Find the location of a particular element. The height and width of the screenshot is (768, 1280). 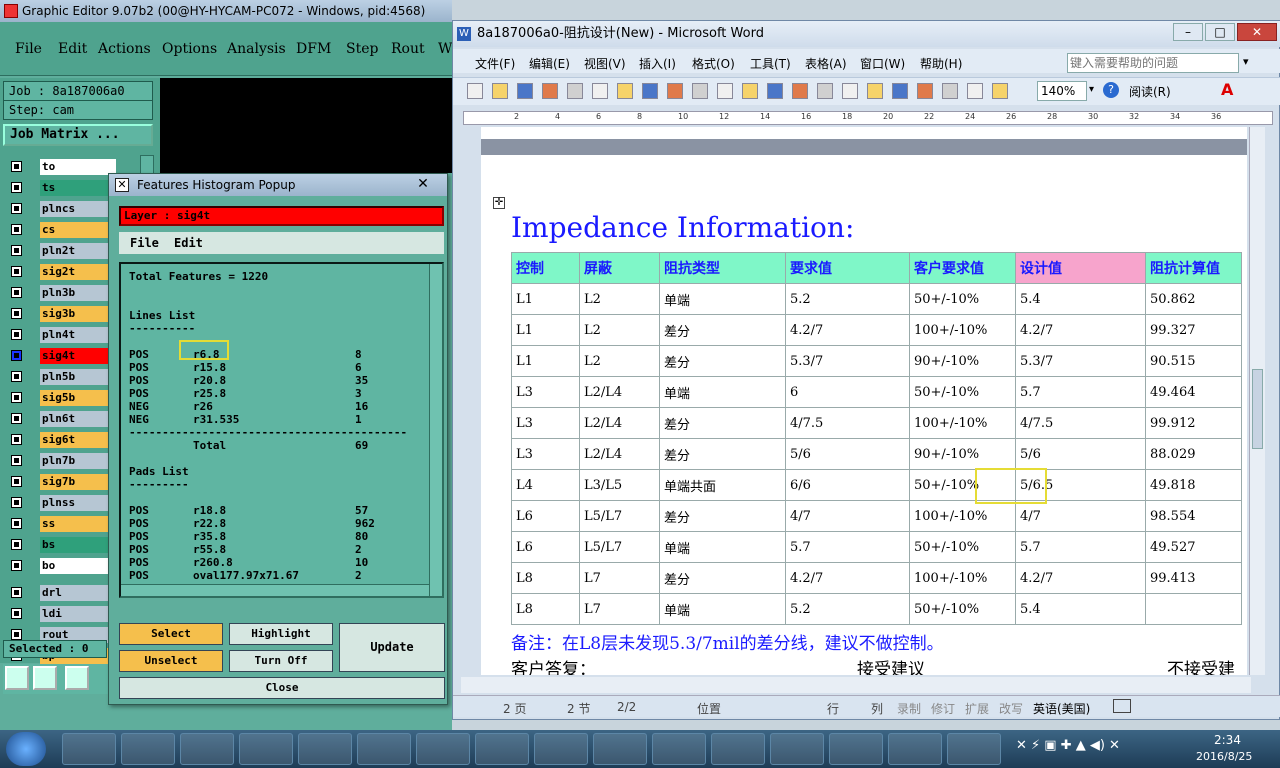

status-language: 英语(美国) is located at coordinates (1061, 708).